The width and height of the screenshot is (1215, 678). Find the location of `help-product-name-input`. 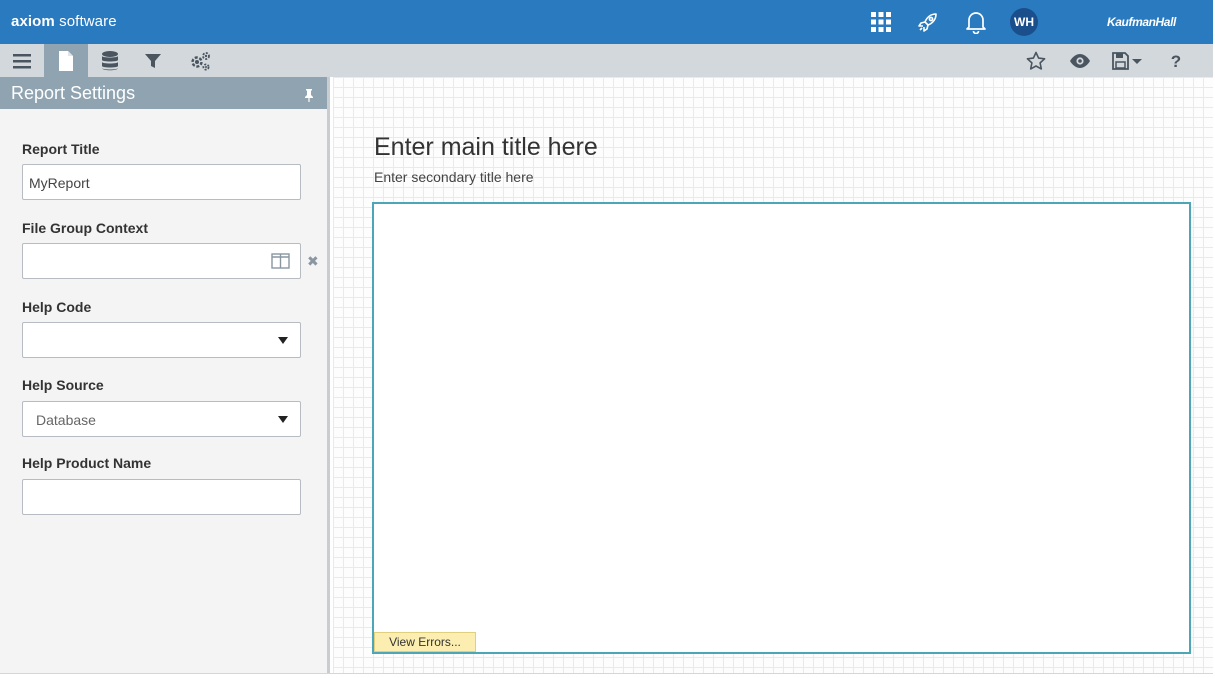

help-product-name-input is located at coordinates (161, 497).